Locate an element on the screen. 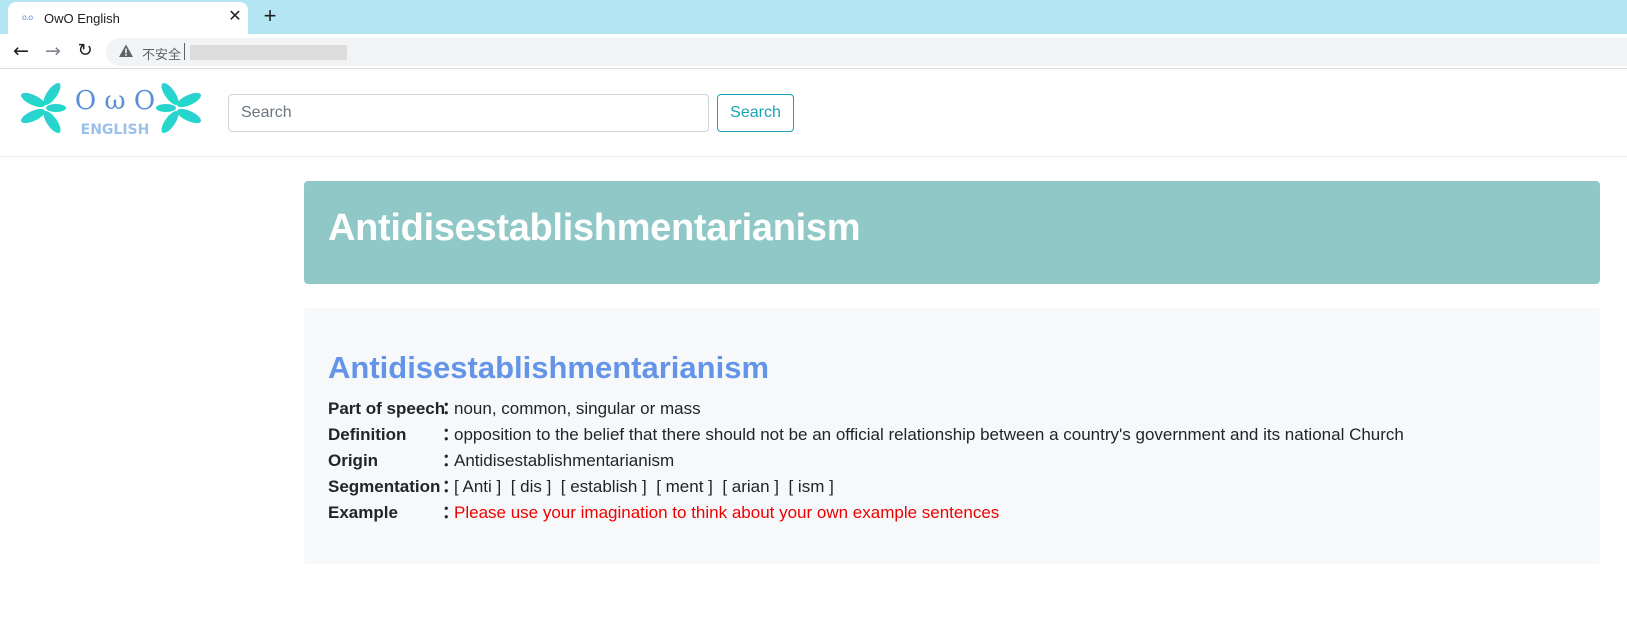 Image resolution: width=1627 pixels, height=626 pixels. def-label: Example is located at coordinates (363, 512).